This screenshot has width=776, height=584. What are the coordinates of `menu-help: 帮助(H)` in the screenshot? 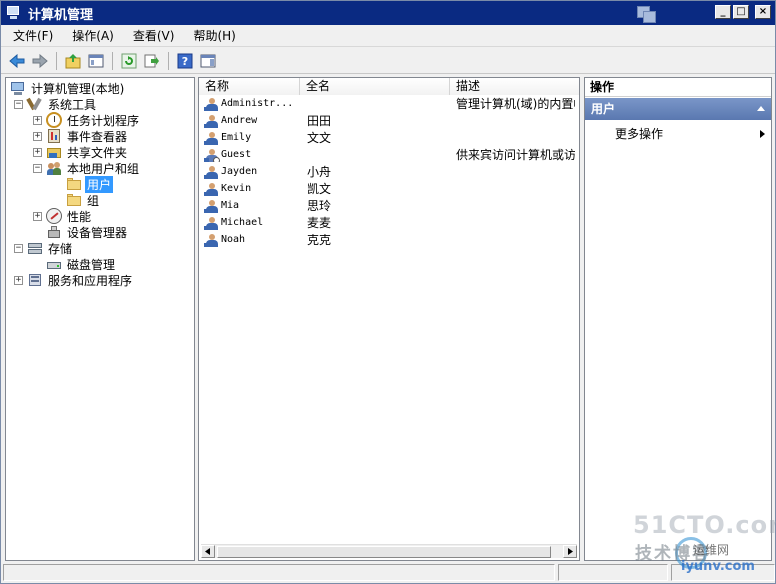 It's located at (214, 35).